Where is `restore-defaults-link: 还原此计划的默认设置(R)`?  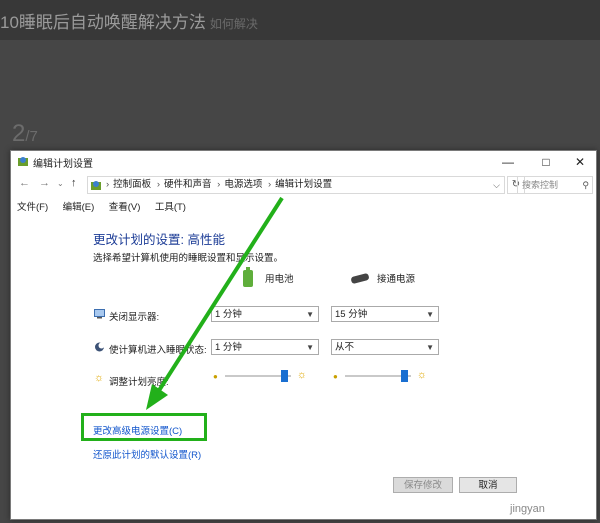
restore-defaults-link: 还原此计划的默认设置(R) is located at coordinates (147, 454).